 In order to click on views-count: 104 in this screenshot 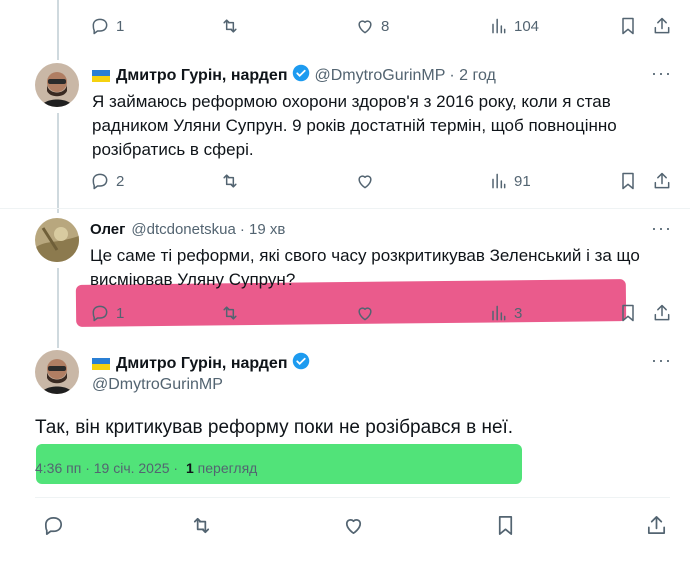, I will do `click(527, 26)`.